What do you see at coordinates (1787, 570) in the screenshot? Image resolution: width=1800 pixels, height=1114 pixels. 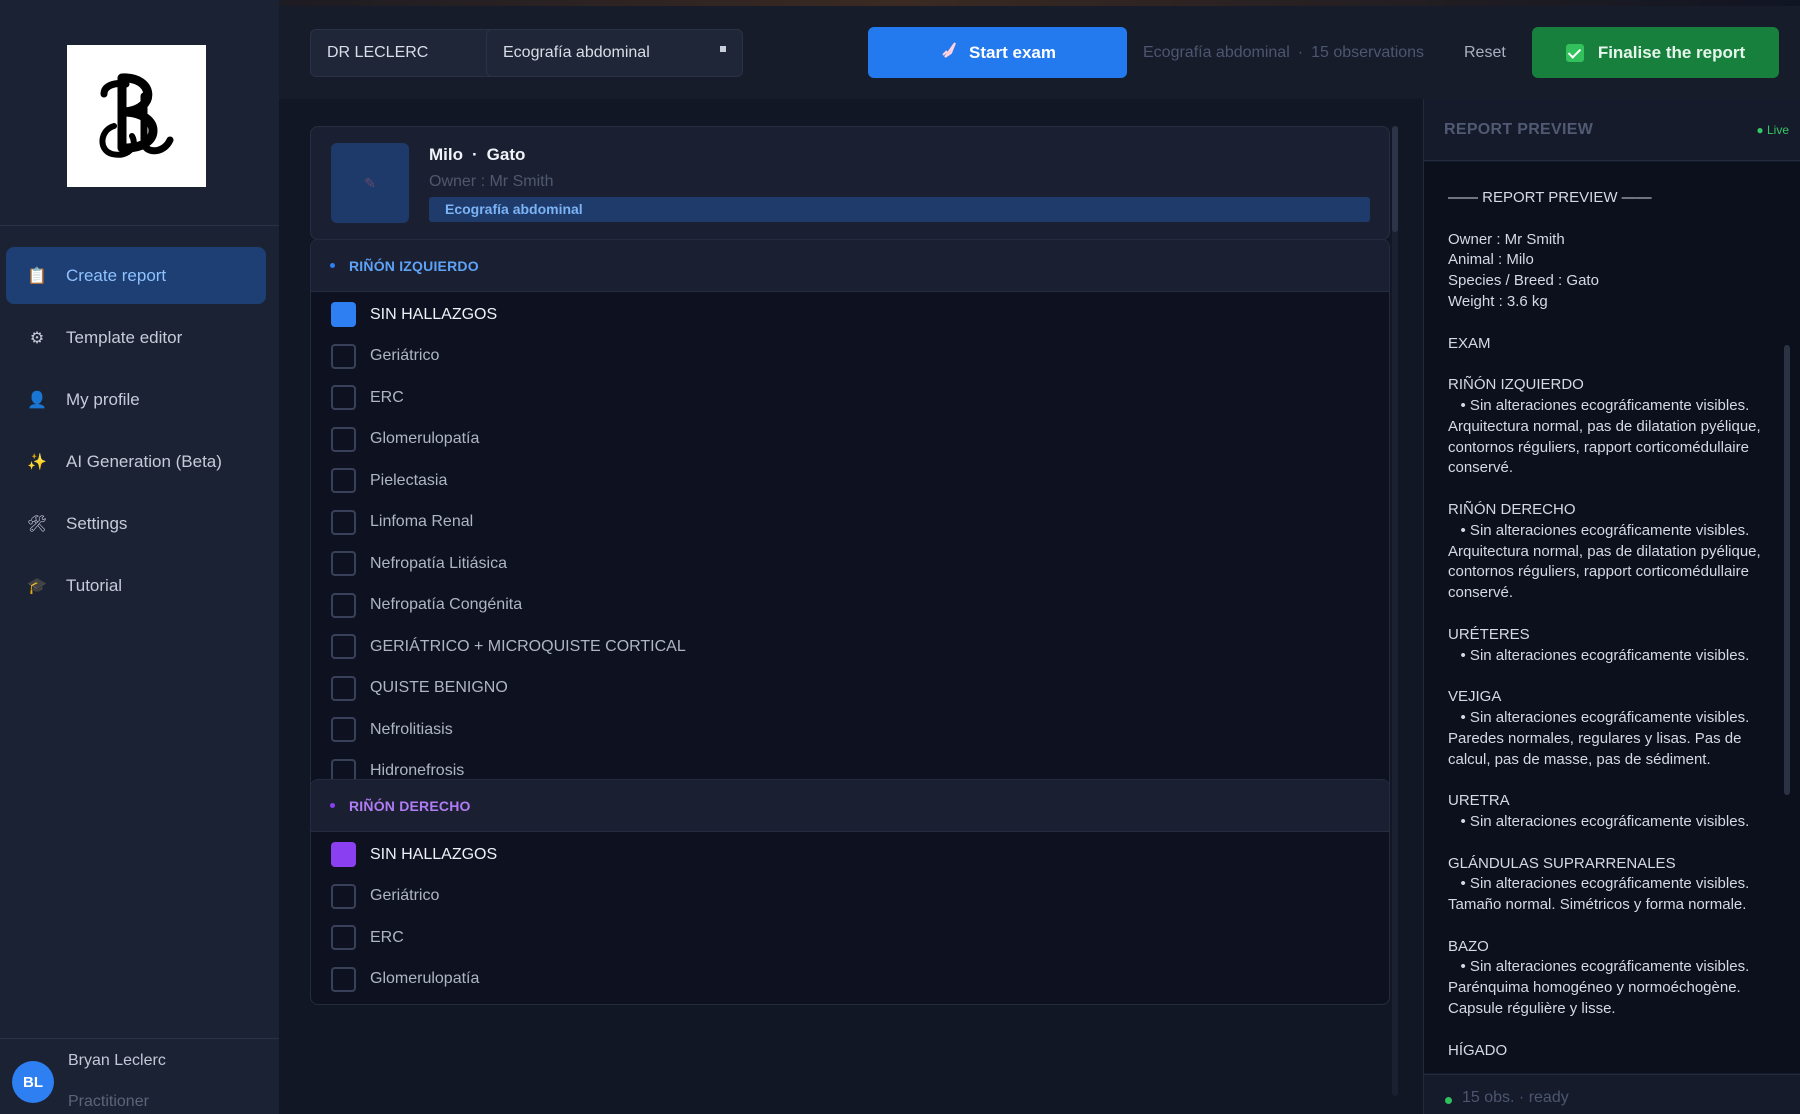 I see `preview-scrollbar-thumb` at bounding box center [1787, 570].